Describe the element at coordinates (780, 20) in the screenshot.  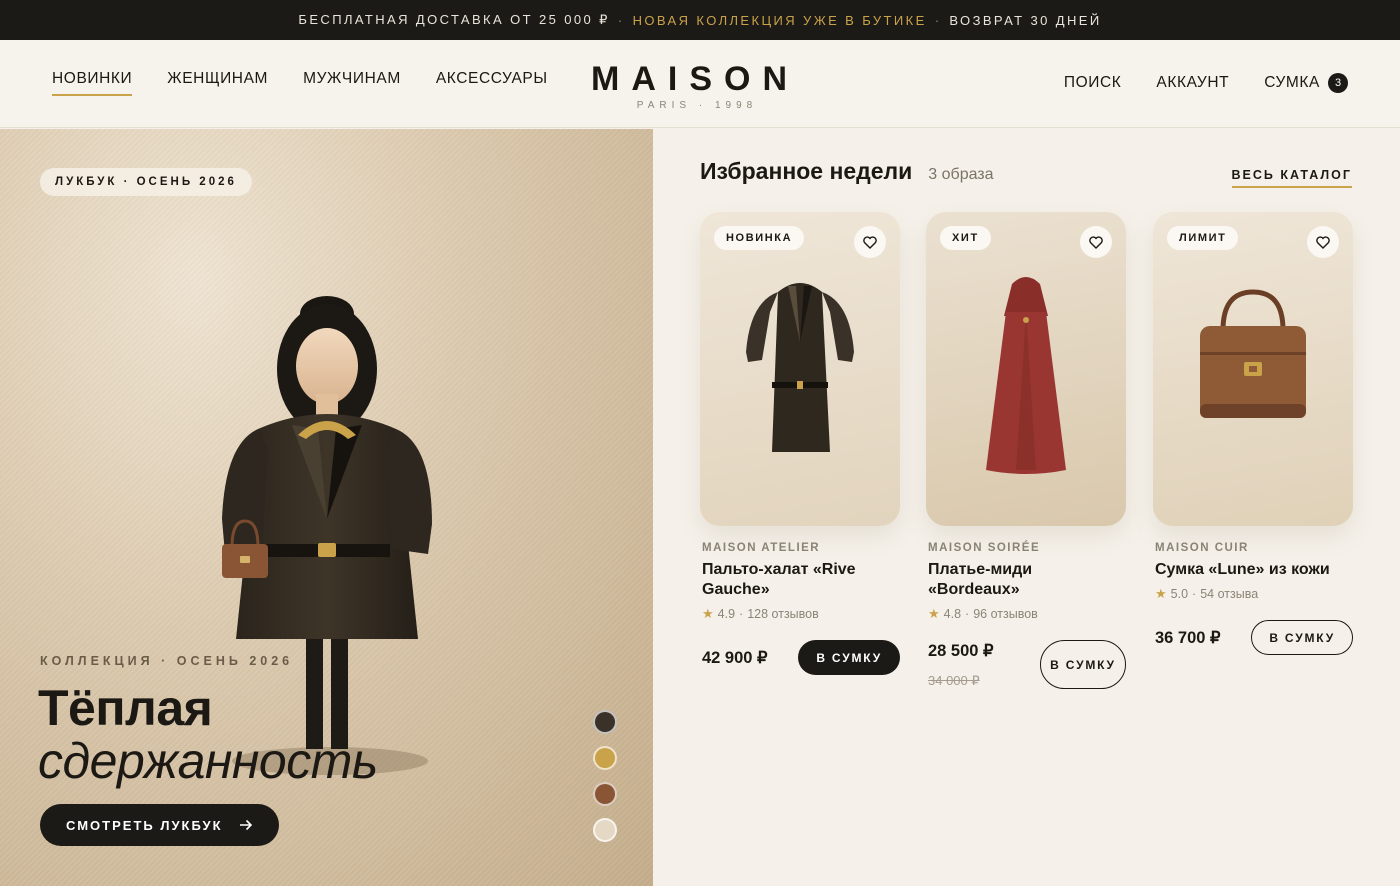
I see `promo-new-collection: НОВАЯ КОЛЛЕКЦИЯ УЖЕ В БУТИКЕ` at that location.